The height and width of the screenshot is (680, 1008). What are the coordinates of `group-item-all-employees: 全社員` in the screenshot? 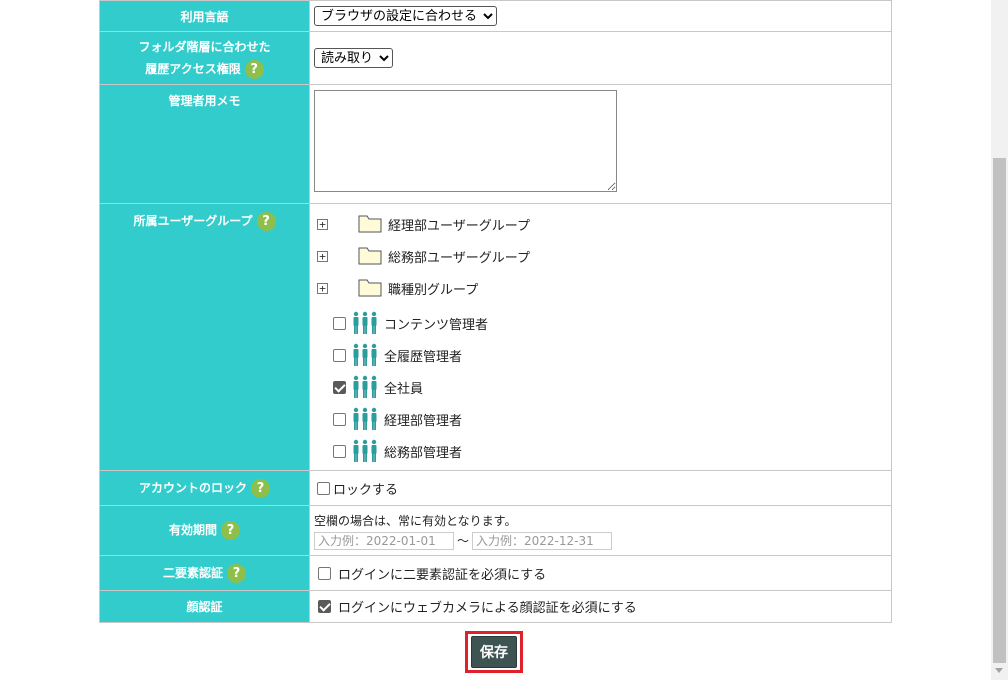 It's located at (378, 387).